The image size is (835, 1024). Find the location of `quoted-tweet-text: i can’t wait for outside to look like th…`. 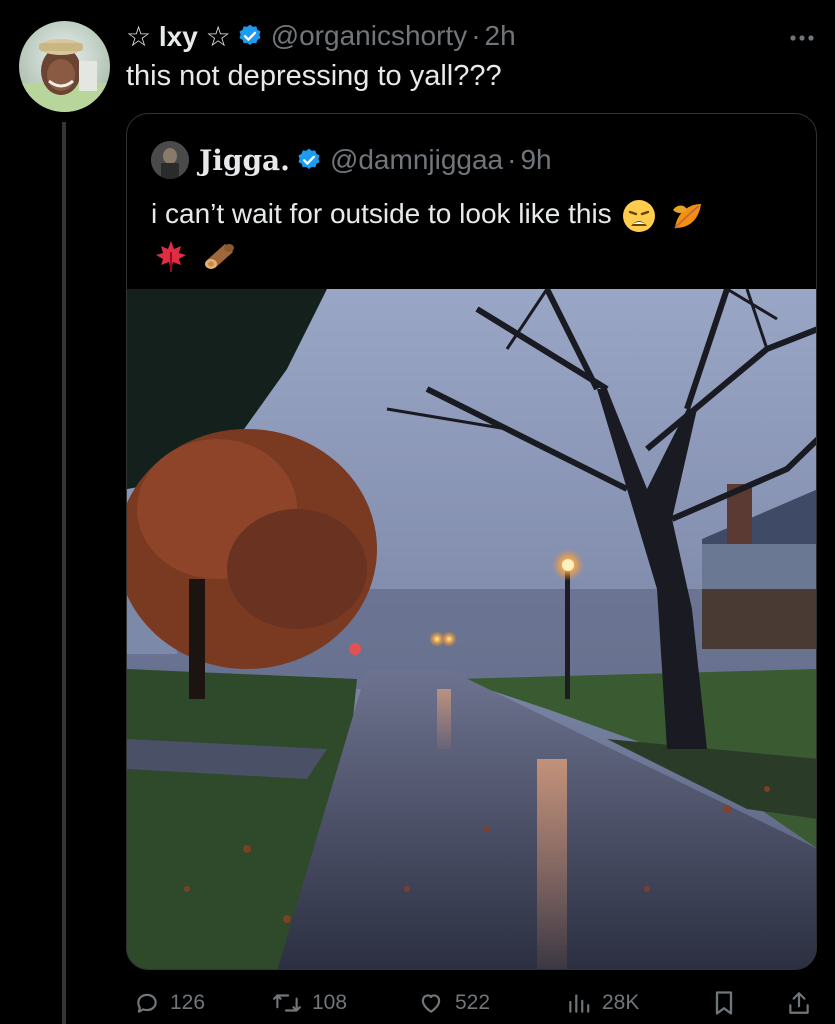

quoted-tweet-text: i can’t wait for outside to look like th… is located at coordinates (381, 213).